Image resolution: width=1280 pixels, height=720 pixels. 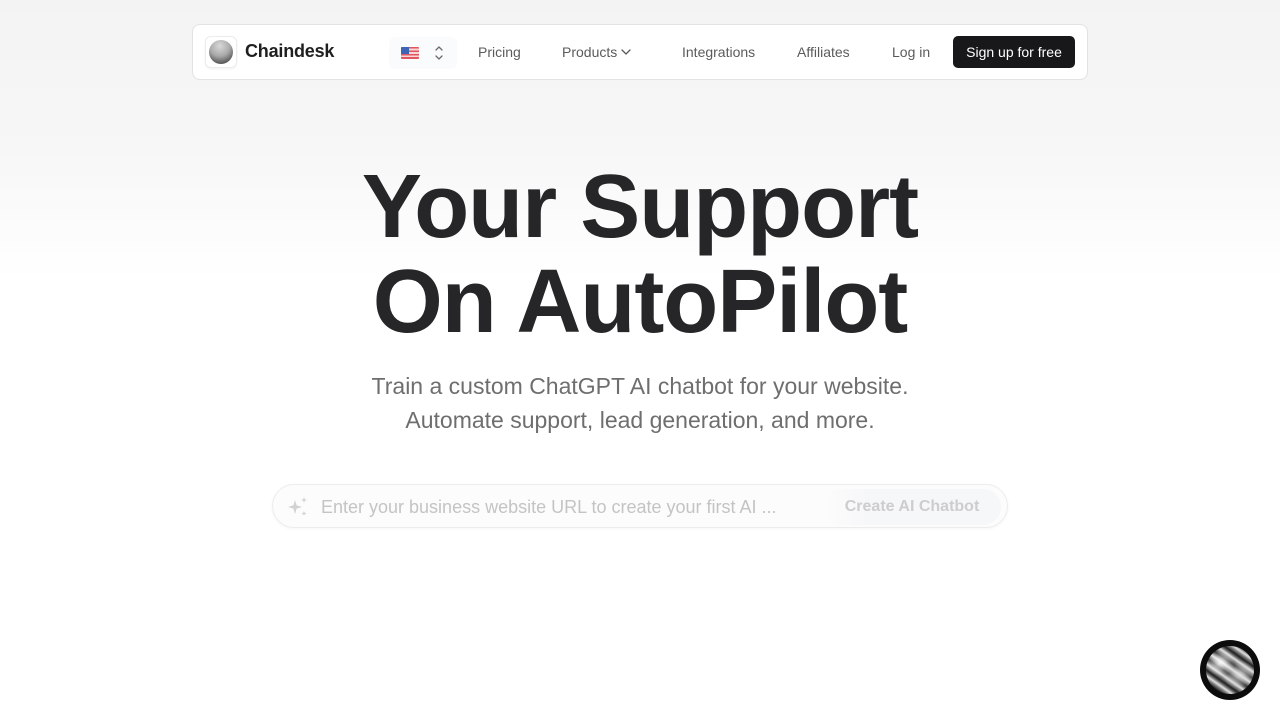 What do you see at coordinates (423, 53) in the screenshot?
I see `language-selector` at bounding box center [423, 53].